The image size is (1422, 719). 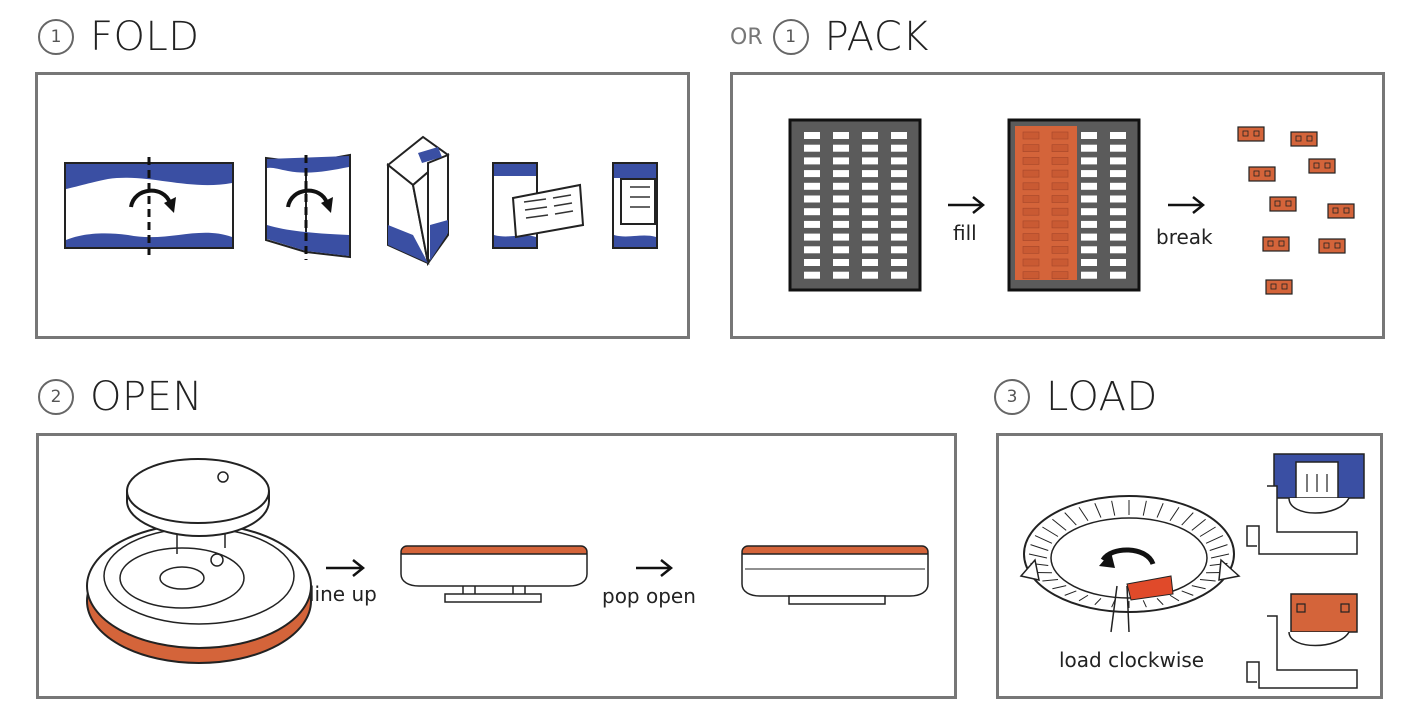 I want to click on pack-title: PACK, so click(x=876, y=37).